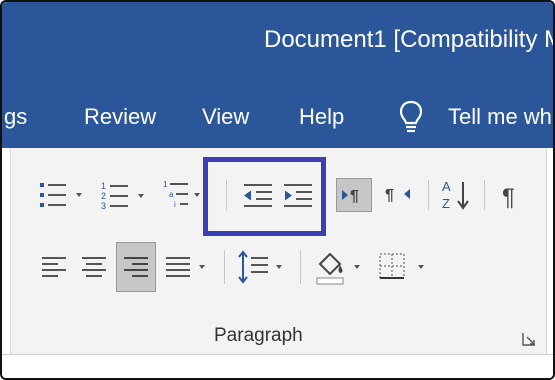 This screenshot has width=555, height=380. I want to click on show-formatting-marks-icon: ¶, so click(508, 197).